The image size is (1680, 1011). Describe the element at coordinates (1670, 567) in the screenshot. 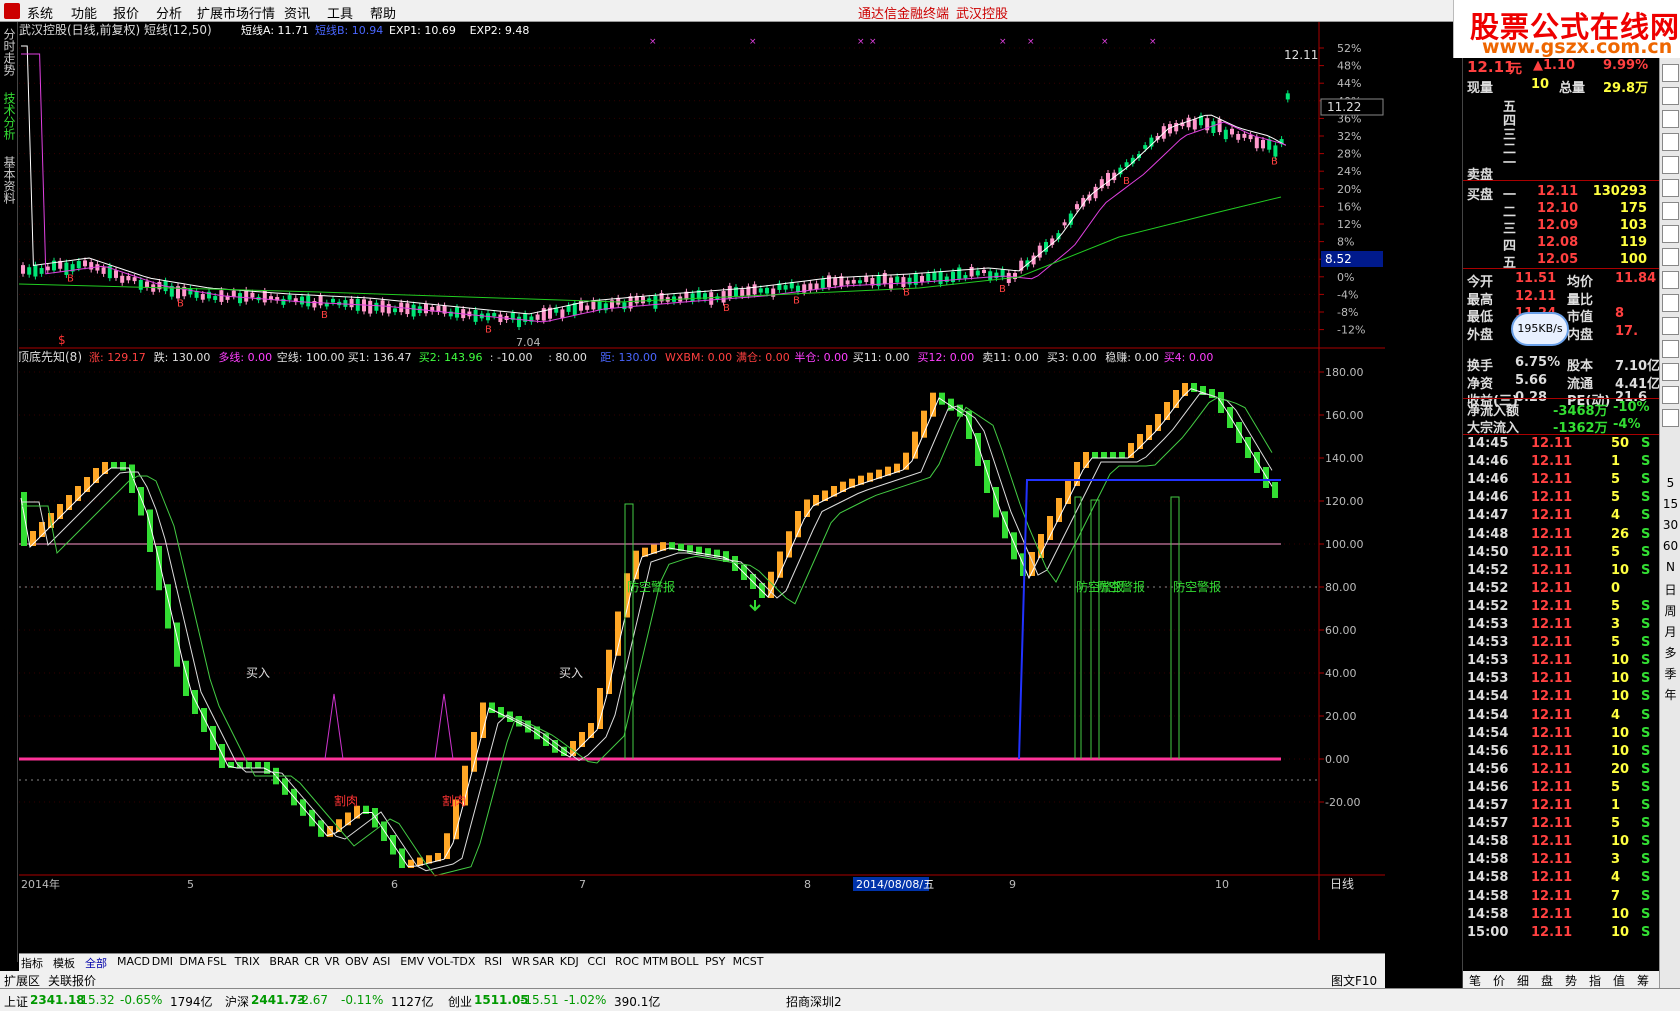

I see `period-4: N` at that location.